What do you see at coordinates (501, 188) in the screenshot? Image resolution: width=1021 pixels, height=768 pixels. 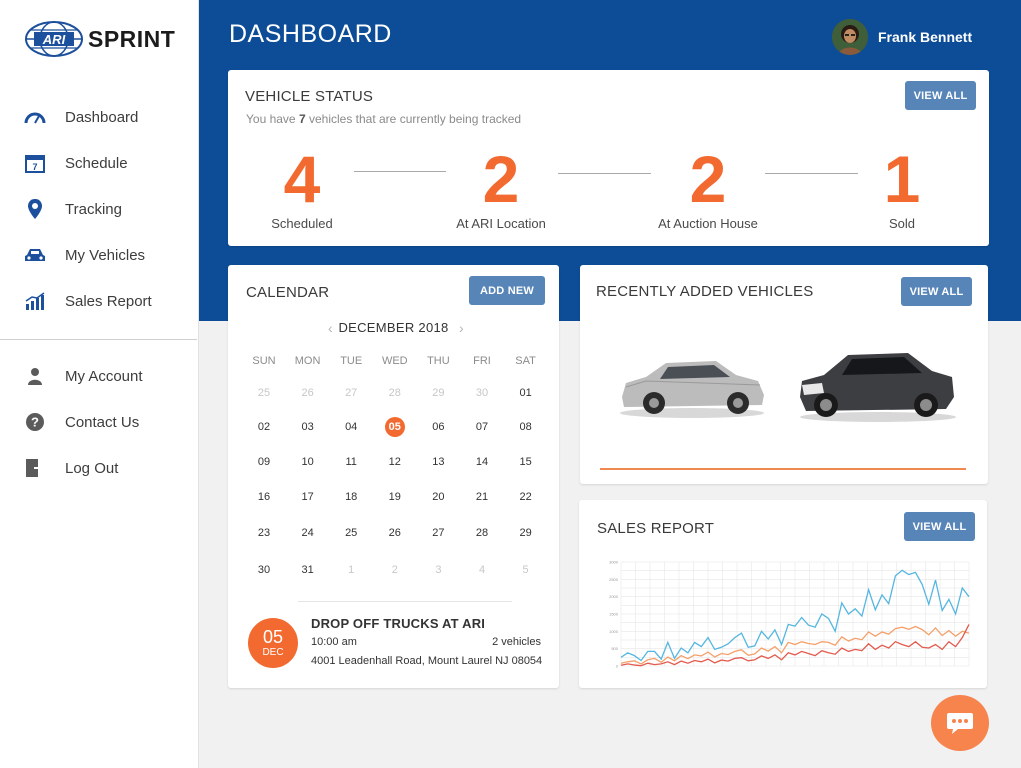 I see `stat-at-ari-location: 2 At ARI Location` at bounding box center [501, 188].